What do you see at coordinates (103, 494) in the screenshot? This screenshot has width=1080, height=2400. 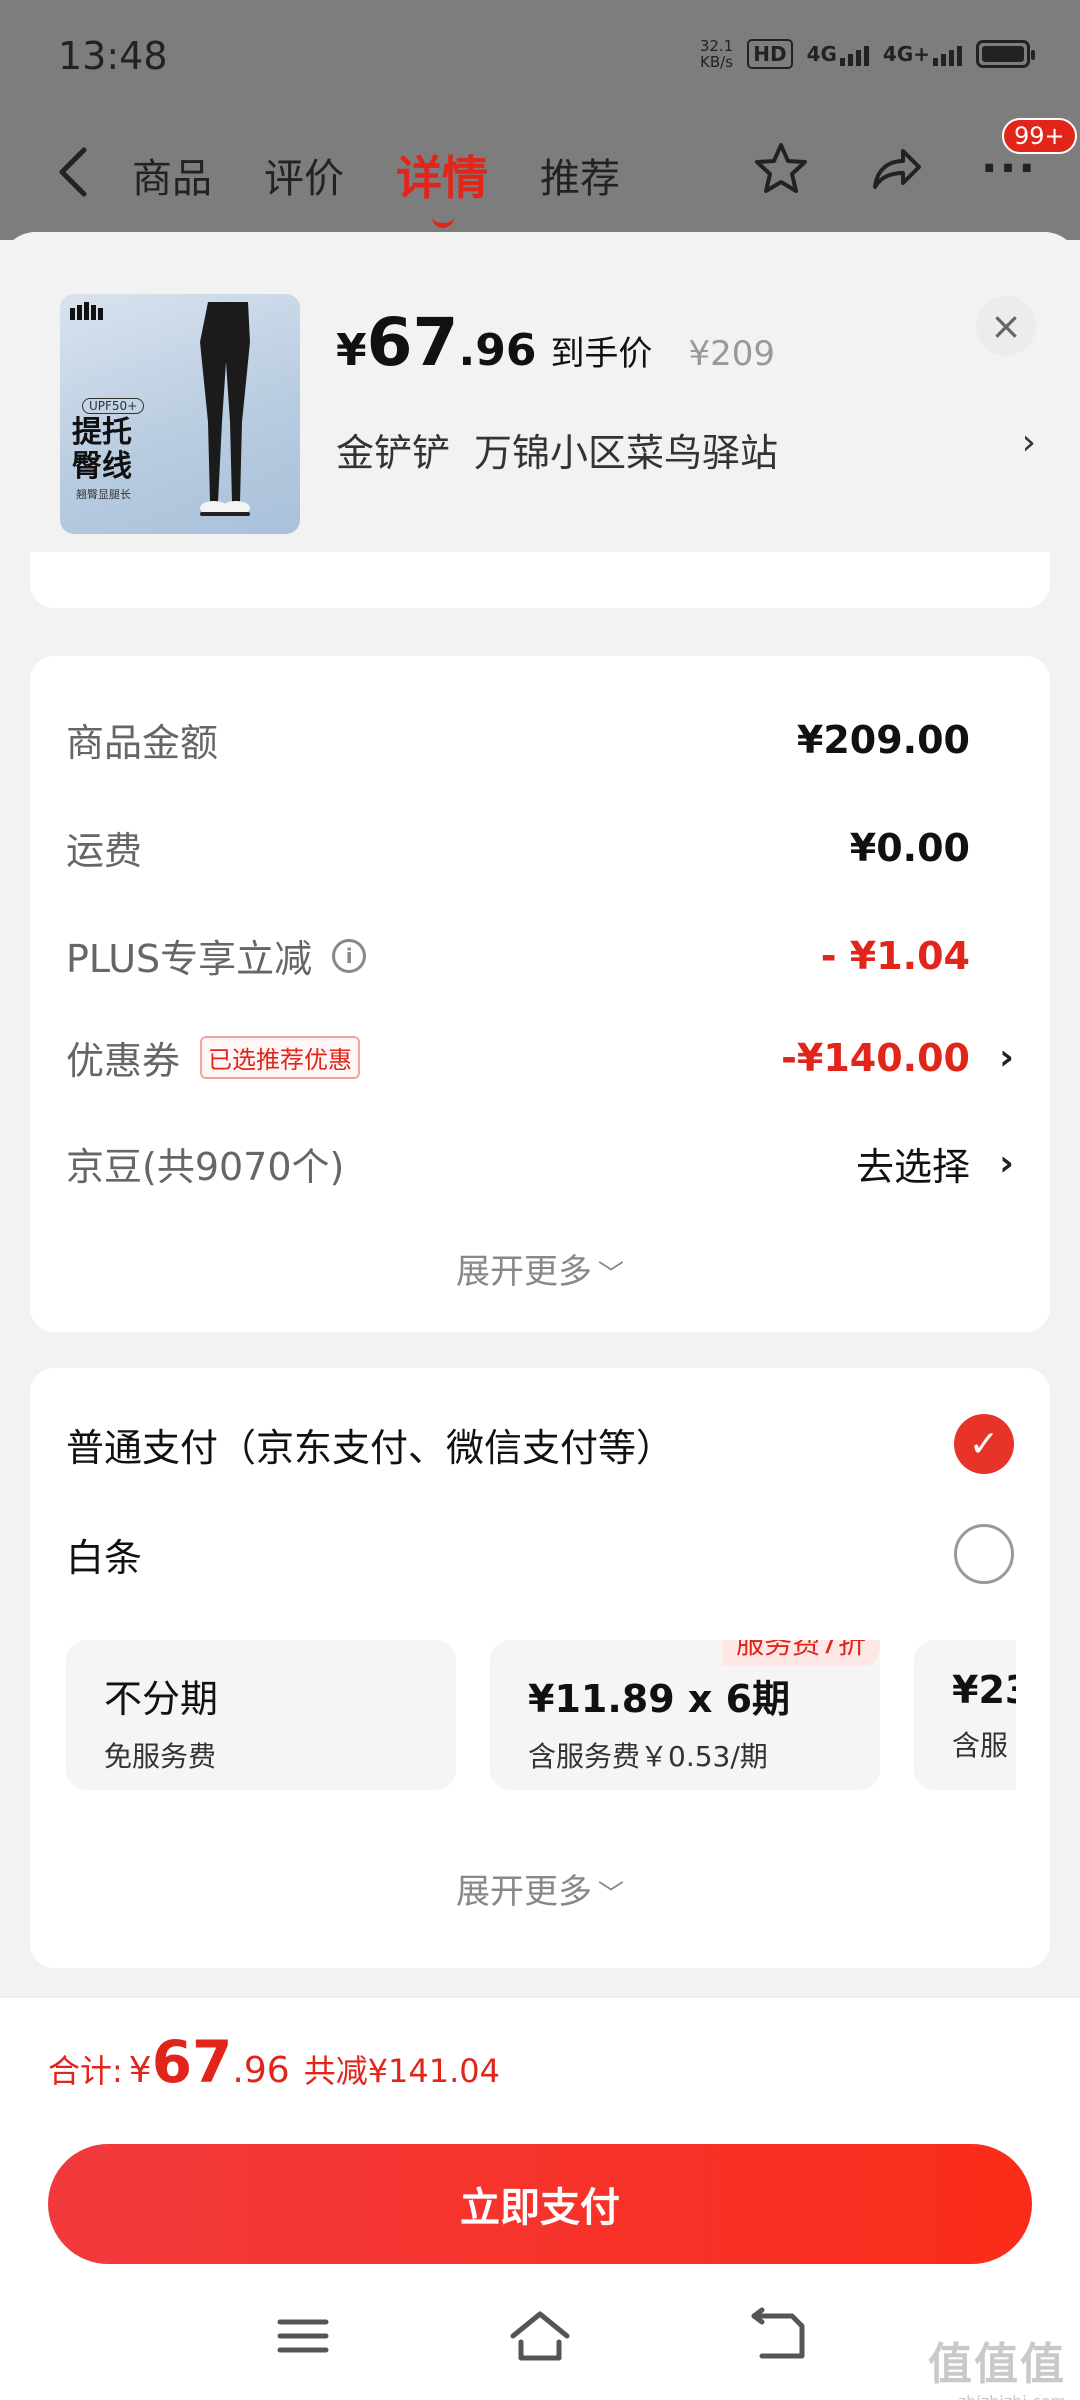 I see `image-subtitle: 翘臀显腿长` at bounding box center [103, 494].